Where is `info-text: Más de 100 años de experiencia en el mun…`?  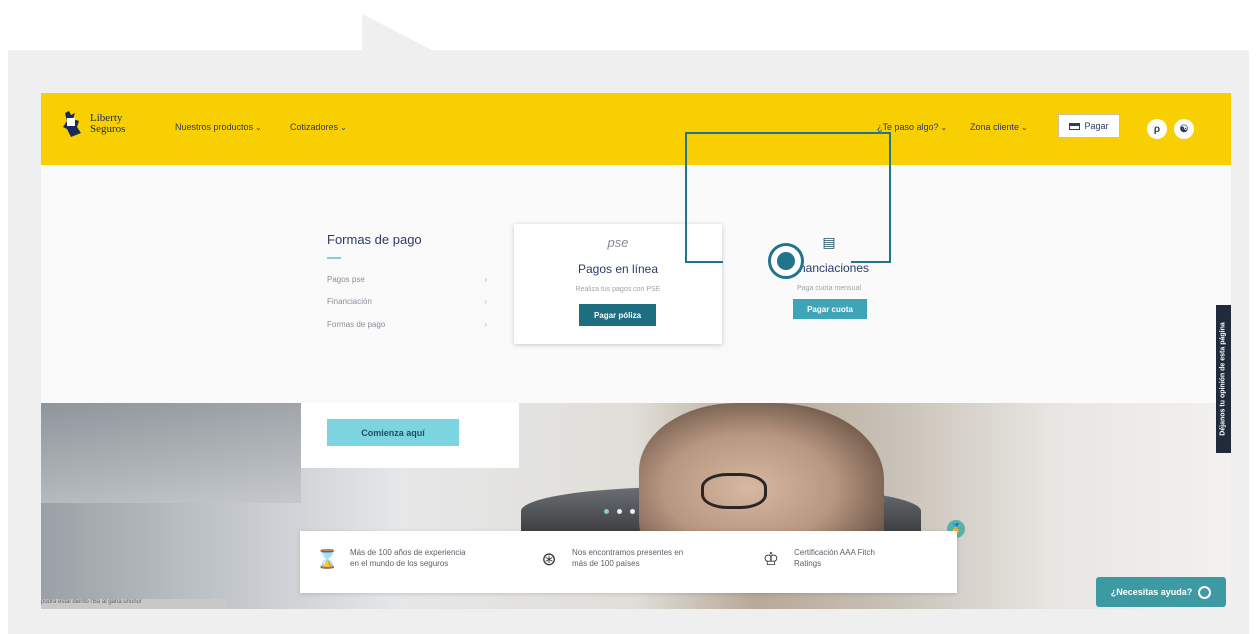 info-text: Más de 100 años de experiencia en el mun… is located at coordinates (408, 558).